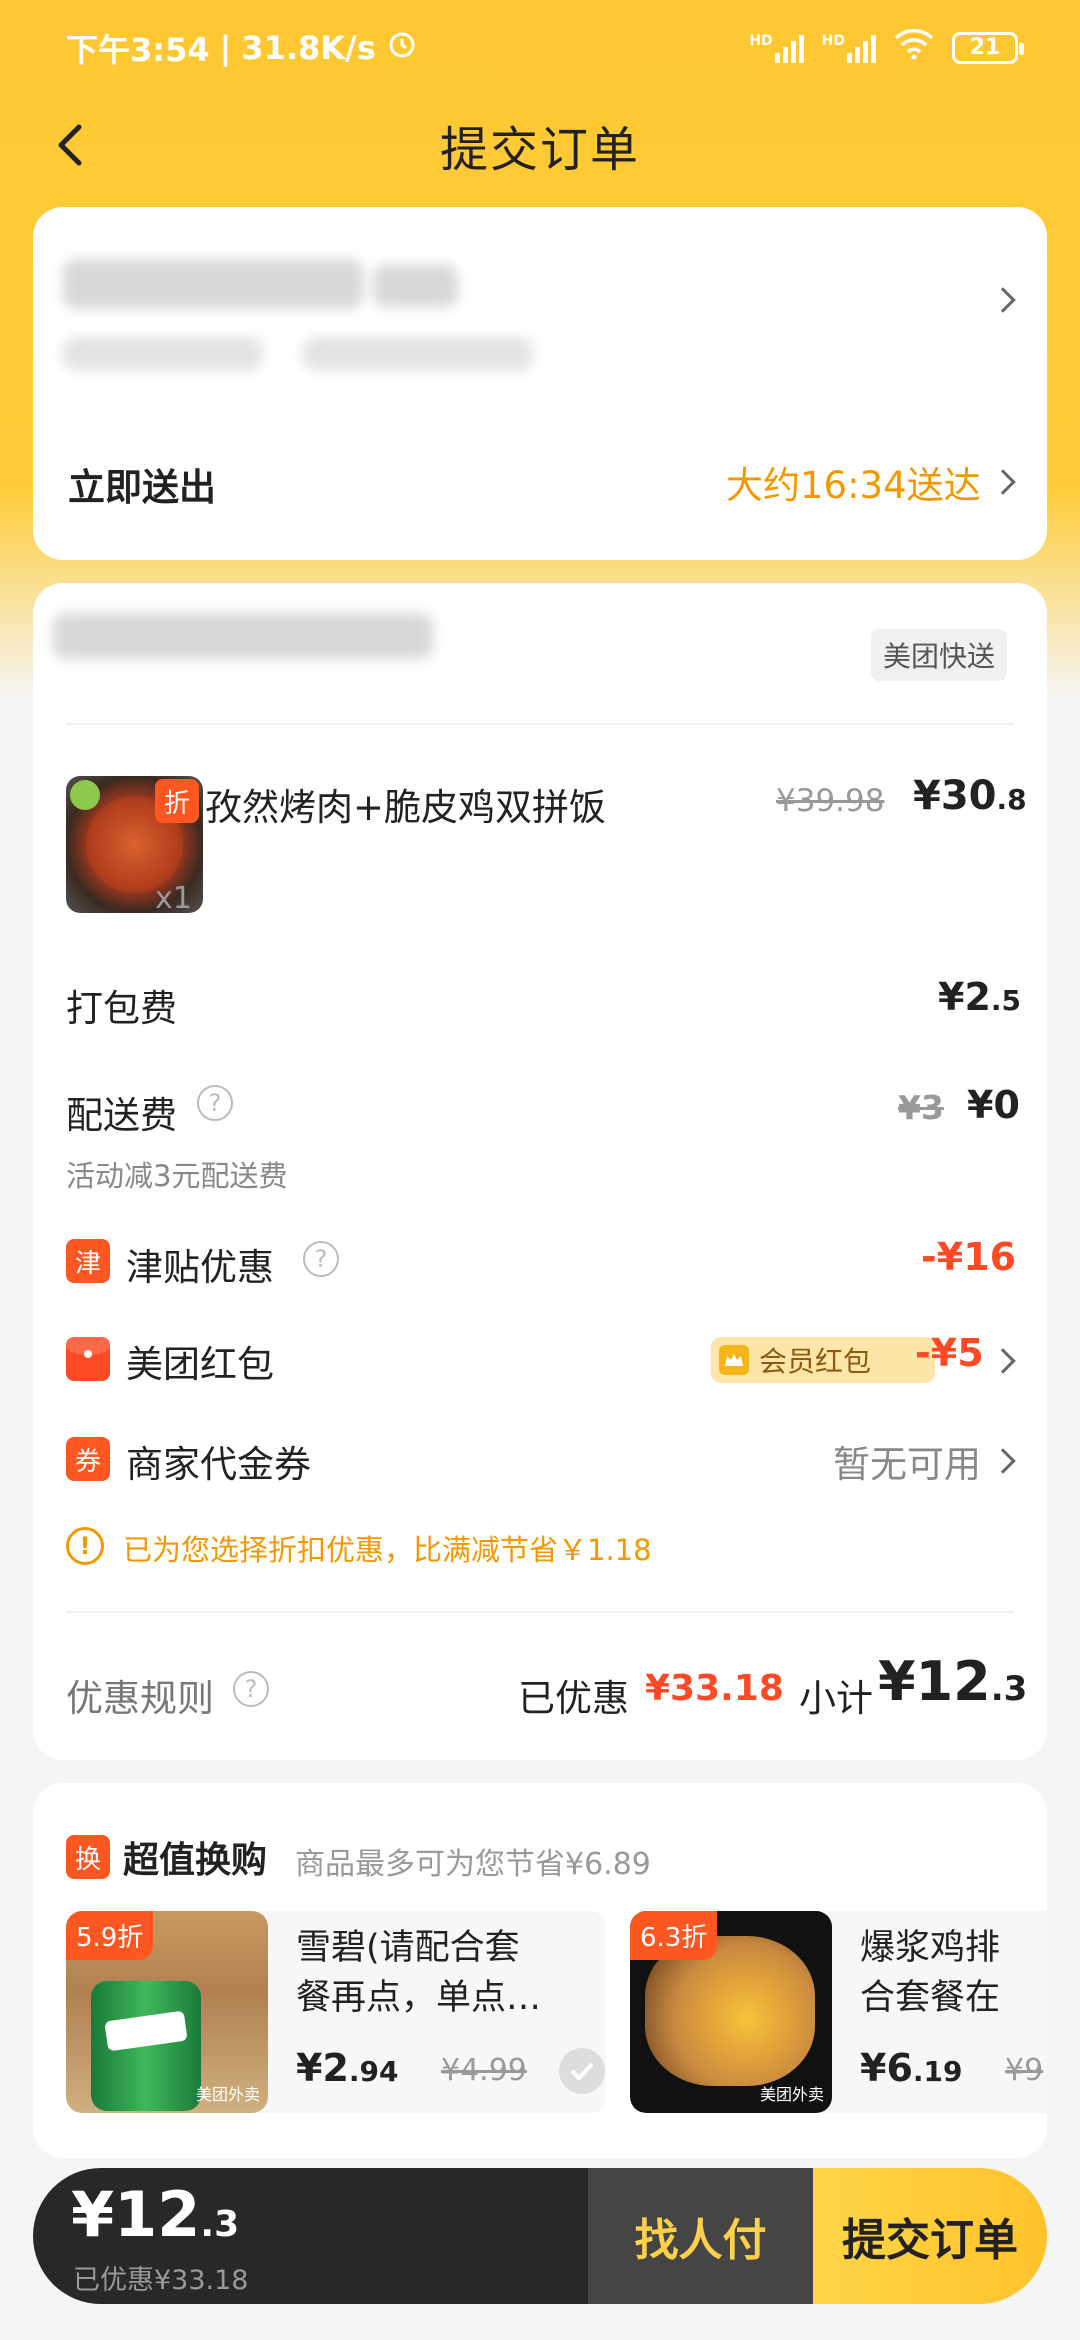  What do you see at coordinates (402, 48) in the screenshot?
I see `alarm-icon` at bounding box center [402, 48].